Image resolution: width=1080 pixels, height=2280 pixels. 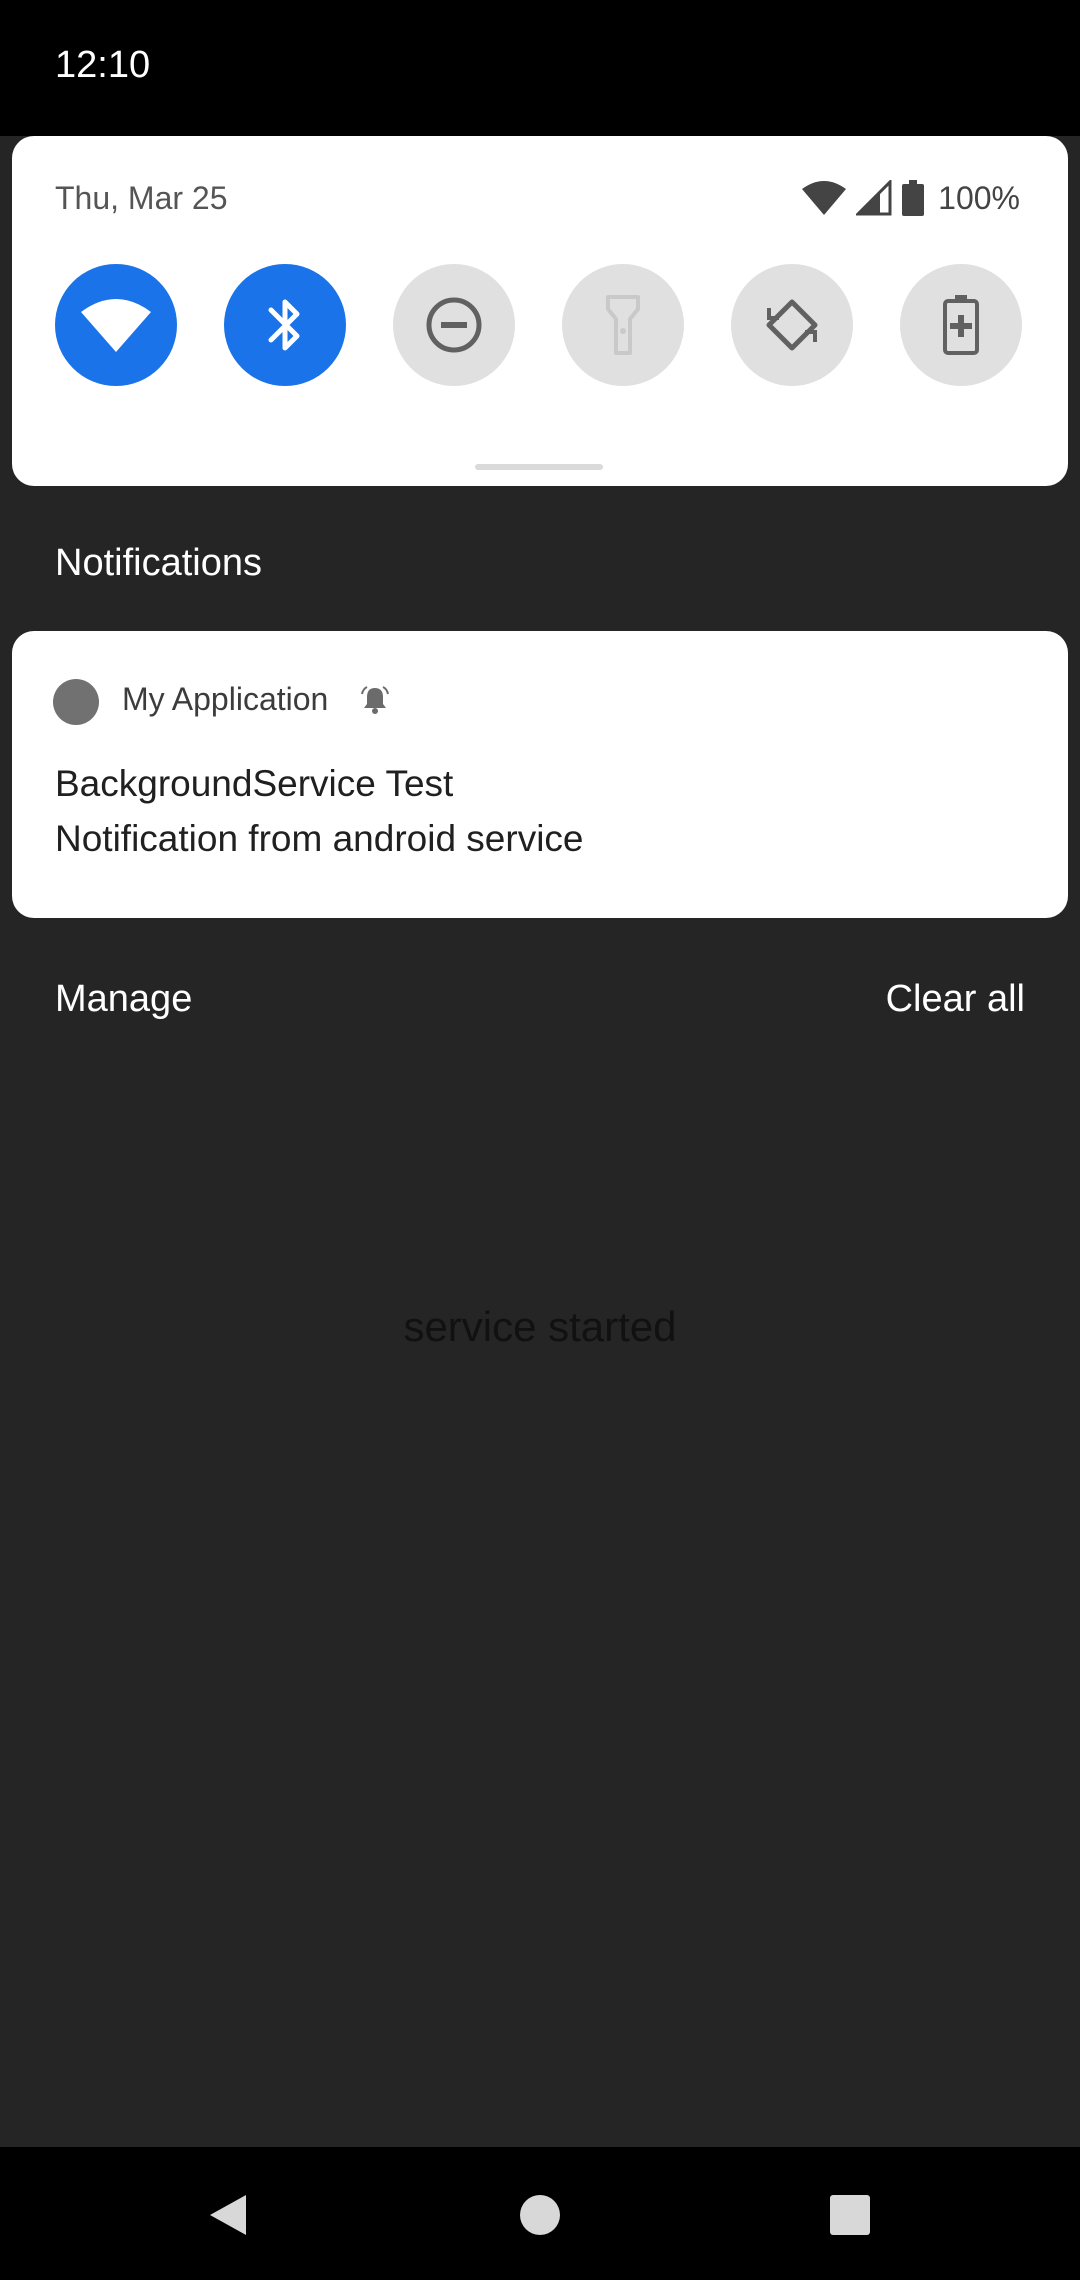 I want to click on tile-do-not-disturb, so click(x=454, y=325).